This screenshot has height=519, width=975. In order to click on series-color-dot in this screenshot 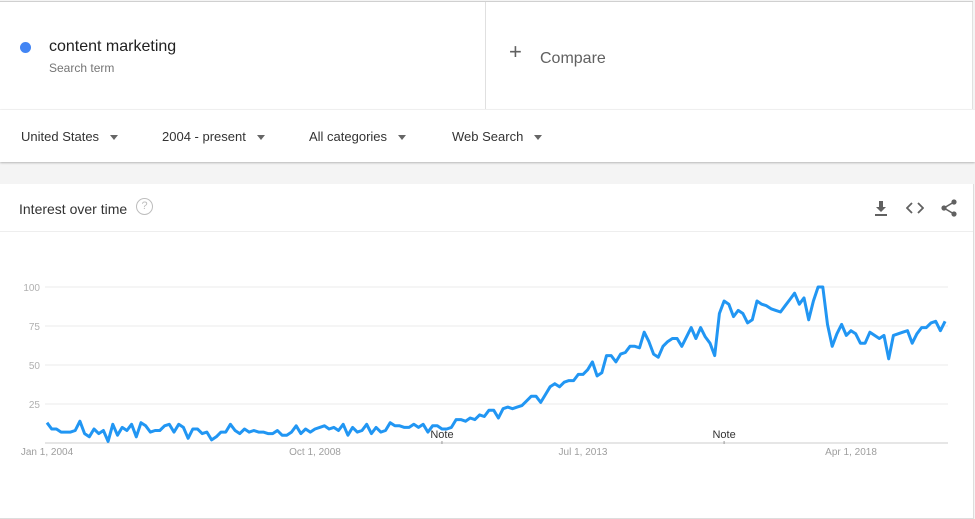, I will do `click(25, 47)`.